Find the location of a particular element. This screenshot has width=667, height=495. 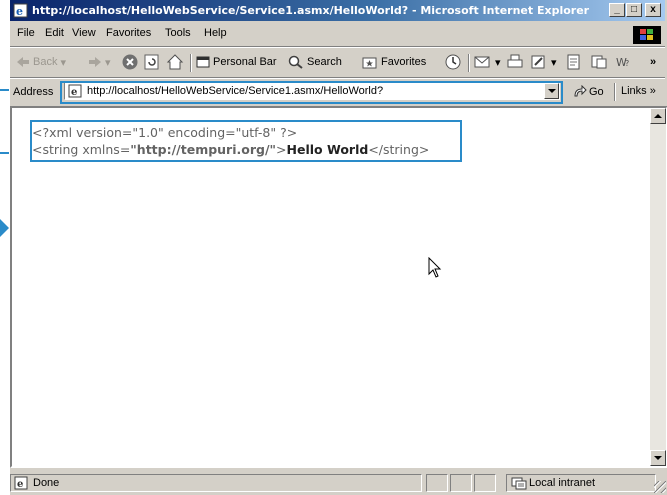

menu-edit: Edit is located at coordinates (54, 33).